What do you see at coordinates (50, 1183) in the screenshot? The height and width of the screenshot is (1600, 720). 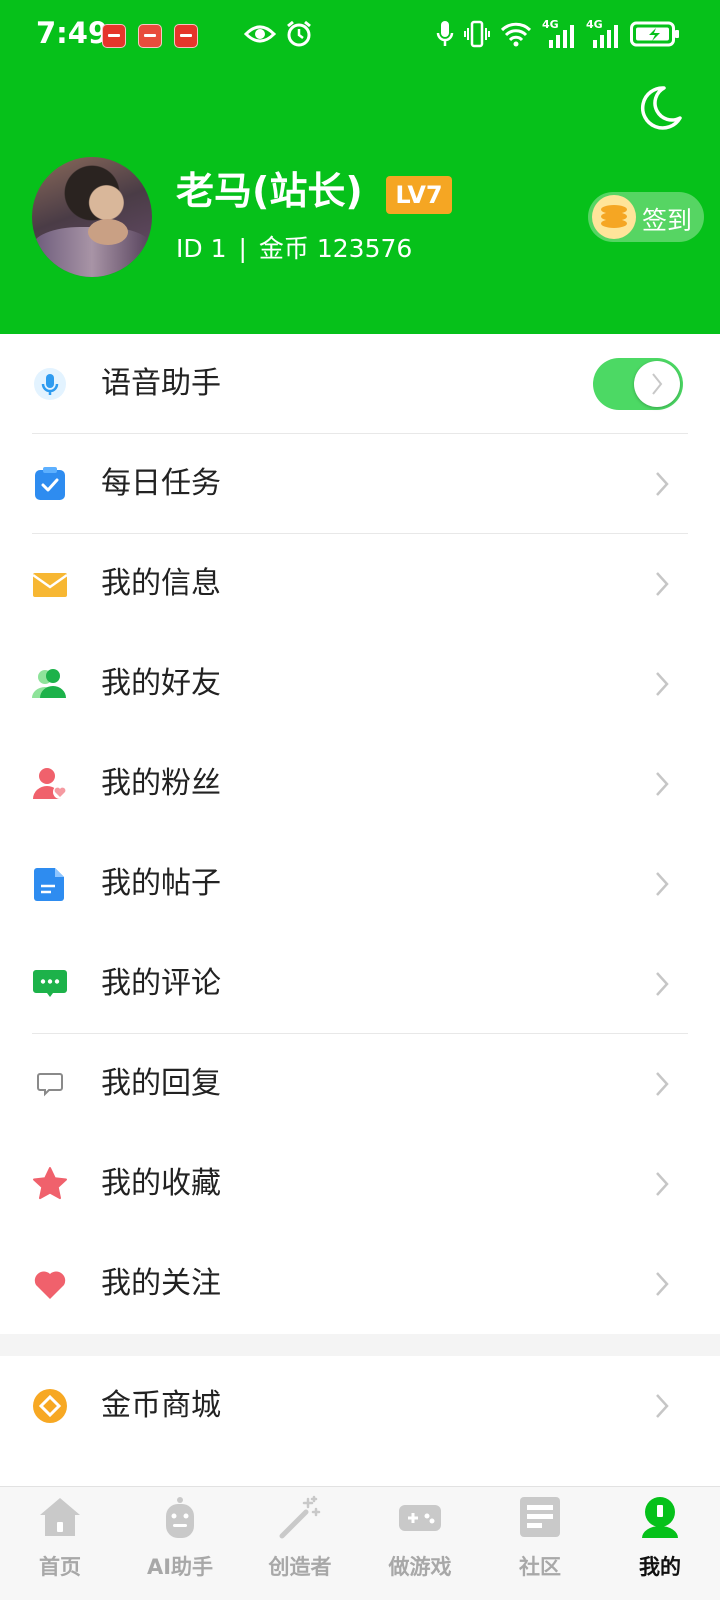 I see `star-icon` at bounding box center [50, 1183].